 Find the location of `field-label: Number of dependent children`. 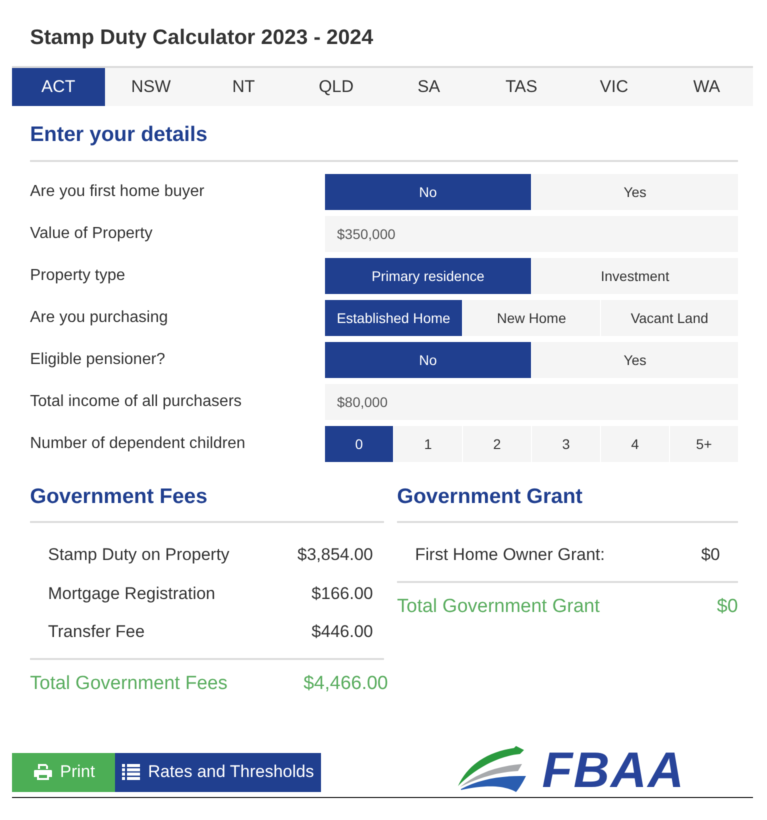

field-label: Number of dependent children is located at coordinates (138, 444).